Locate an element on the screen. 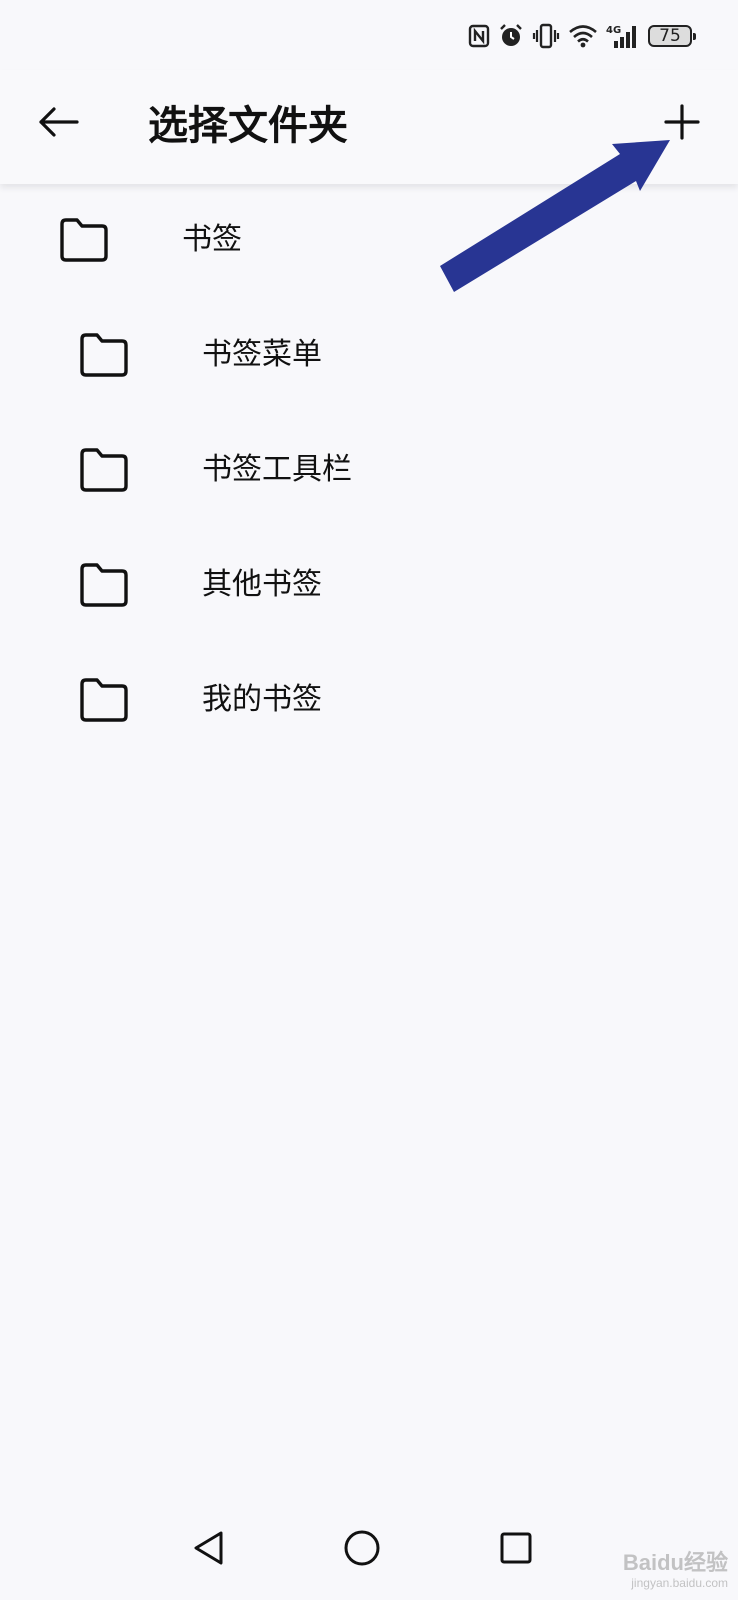 This screenshot has height=1600, width=738. wifi-icon is located at coordinates (583, 36).